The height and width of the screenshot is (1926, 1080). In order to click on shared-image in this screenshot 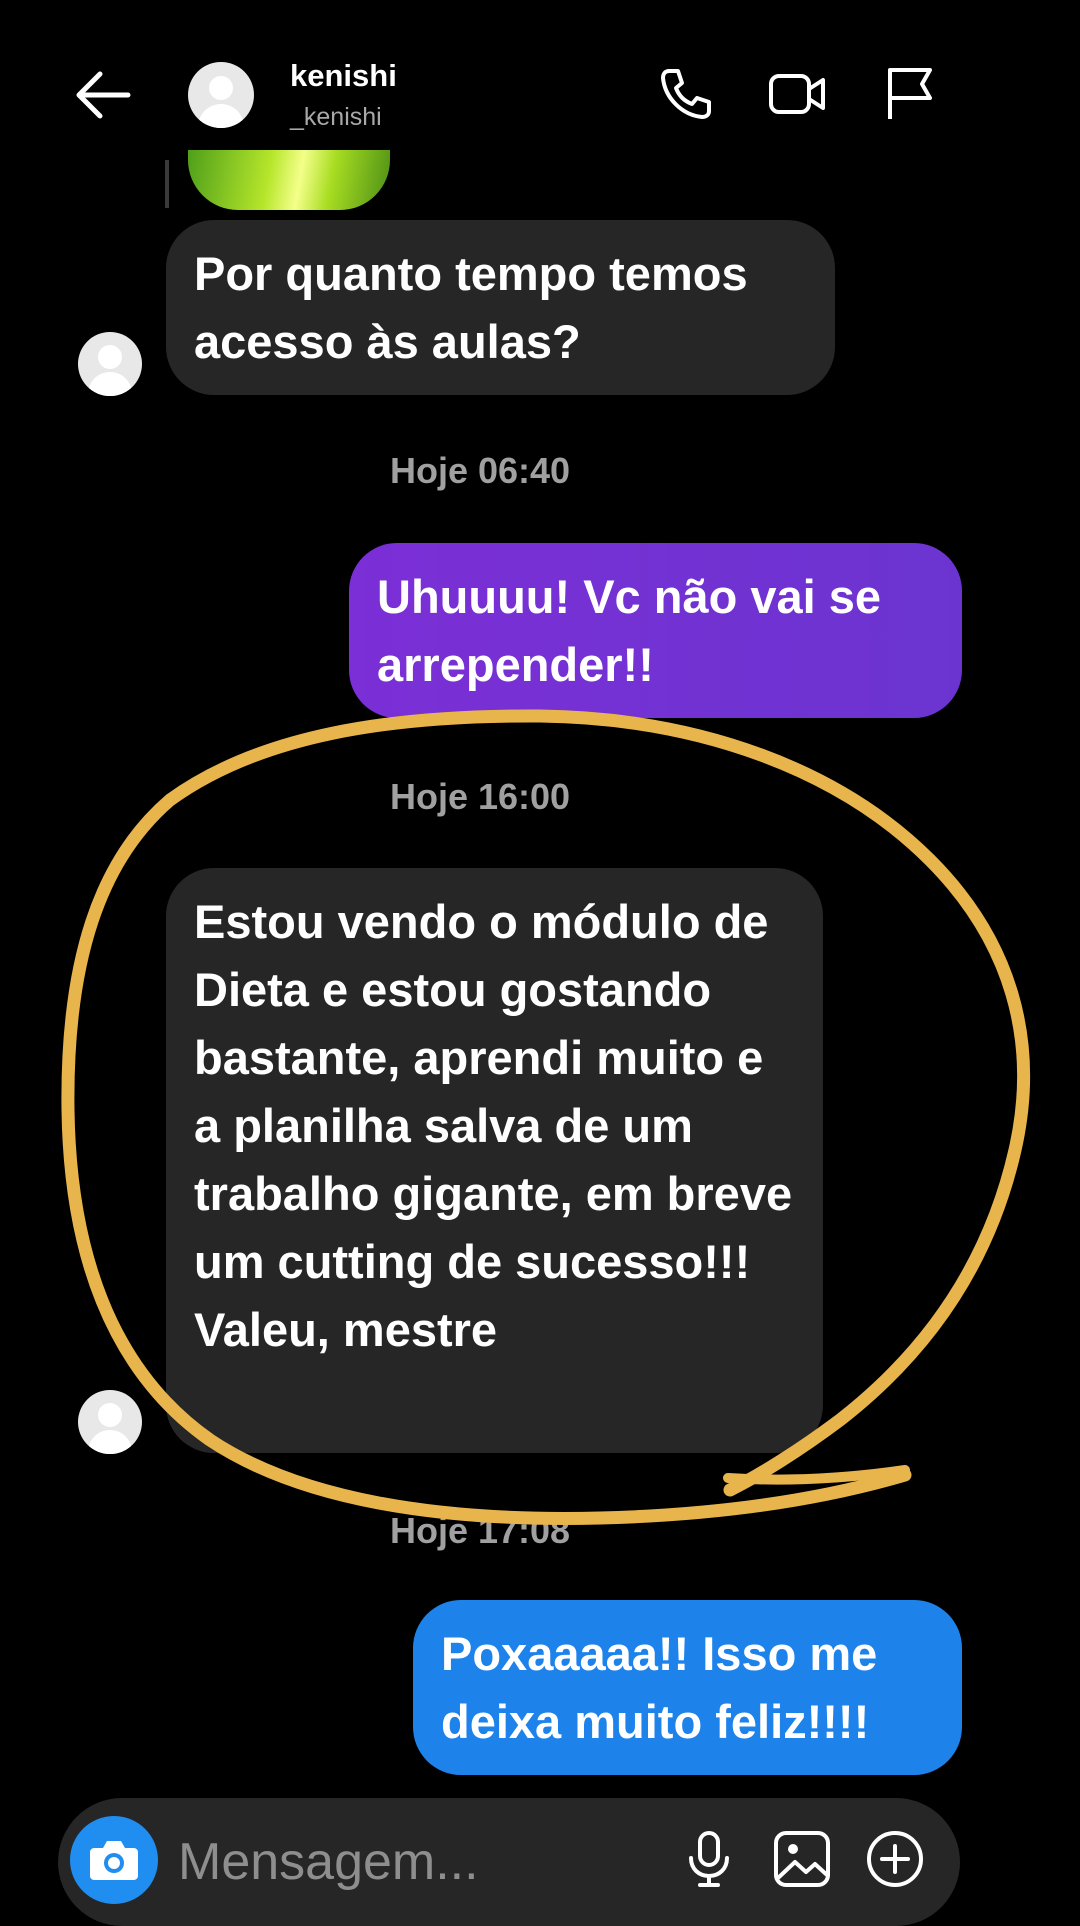, I will do `click(289, 180)`.